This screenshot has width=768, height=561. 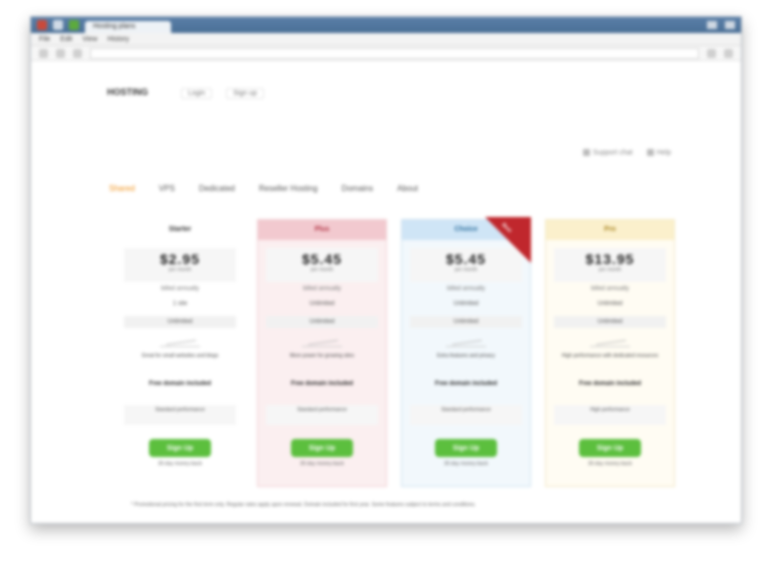 What do you see at coordinates (44, 39) in the screenshot?
I see `menu-item: File` at bounding box center [44, 39].